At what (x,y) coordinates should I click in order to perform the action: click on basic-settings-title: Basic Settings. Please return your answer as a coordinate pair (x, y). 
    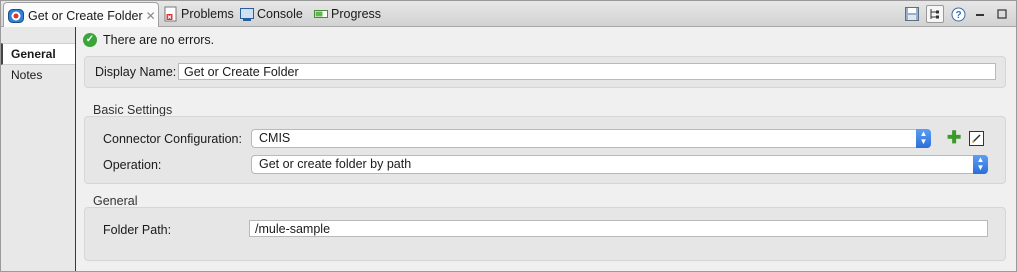
    Looking at the image, I should click on (133, 110).